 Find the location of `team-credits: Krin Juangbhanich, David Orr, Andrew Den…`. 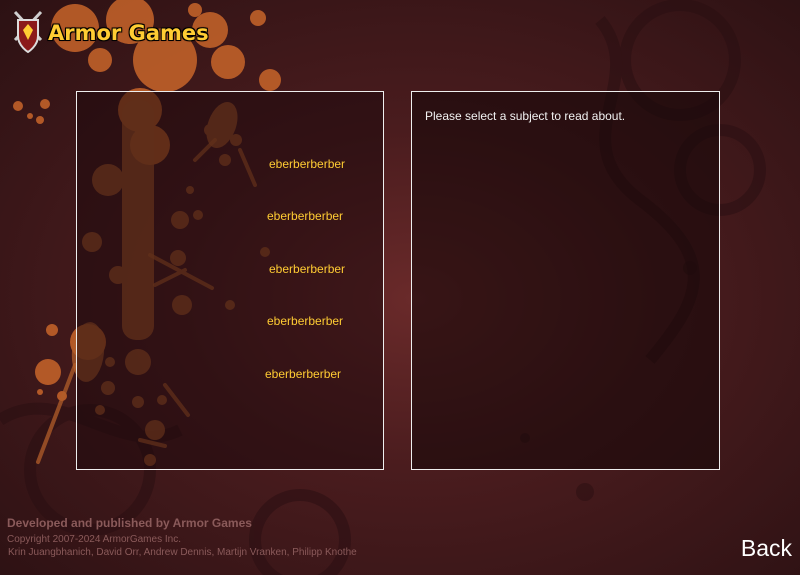

team-credits: Krin Juangbhanich, David Orr, Andrew Den… is located at coordinates (182, 552).